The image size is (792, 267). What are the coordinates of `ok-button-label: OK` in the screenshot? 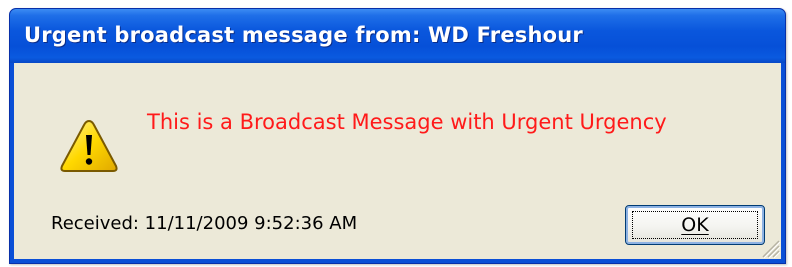 It's located at (695, 225).